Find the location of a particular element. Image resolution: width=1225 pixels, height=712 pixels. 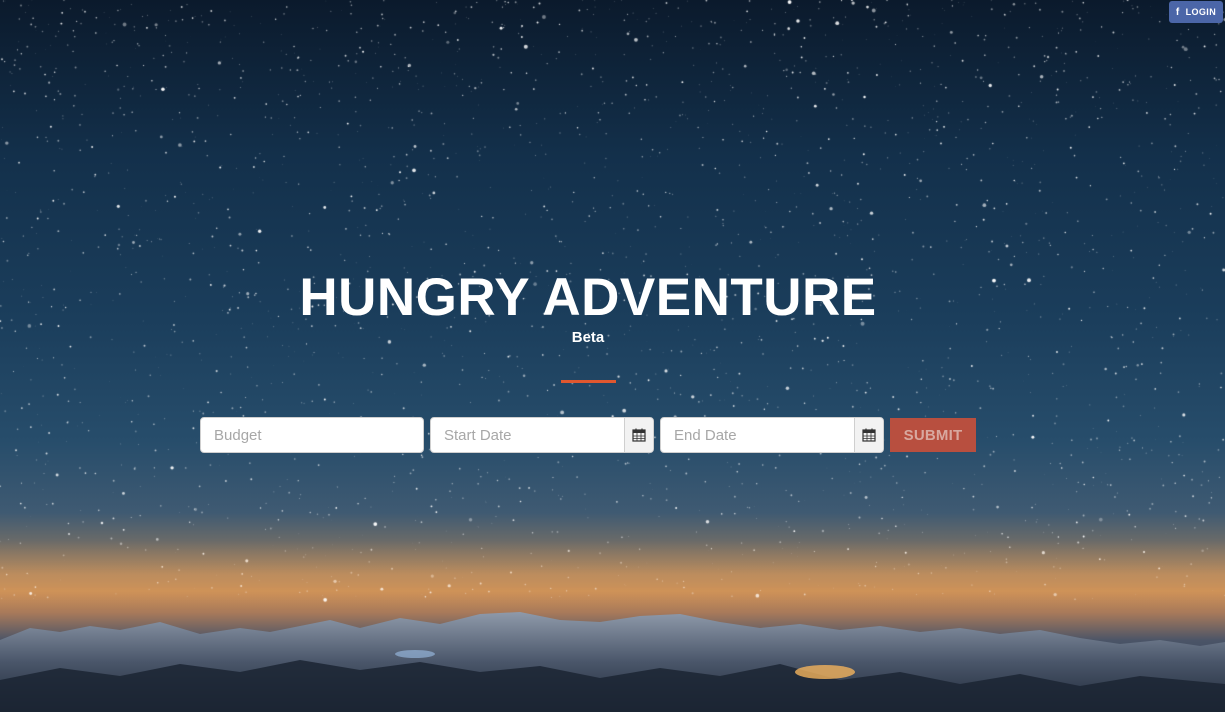

accent-divider is located at coordinates (588, 381).